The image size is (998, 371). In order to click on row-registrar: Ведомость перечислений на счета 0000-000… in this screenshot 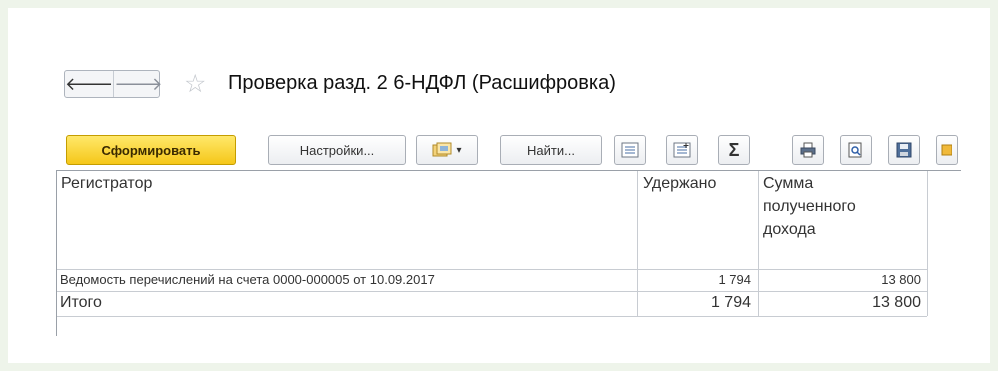, I will do `click(247, 279)`.